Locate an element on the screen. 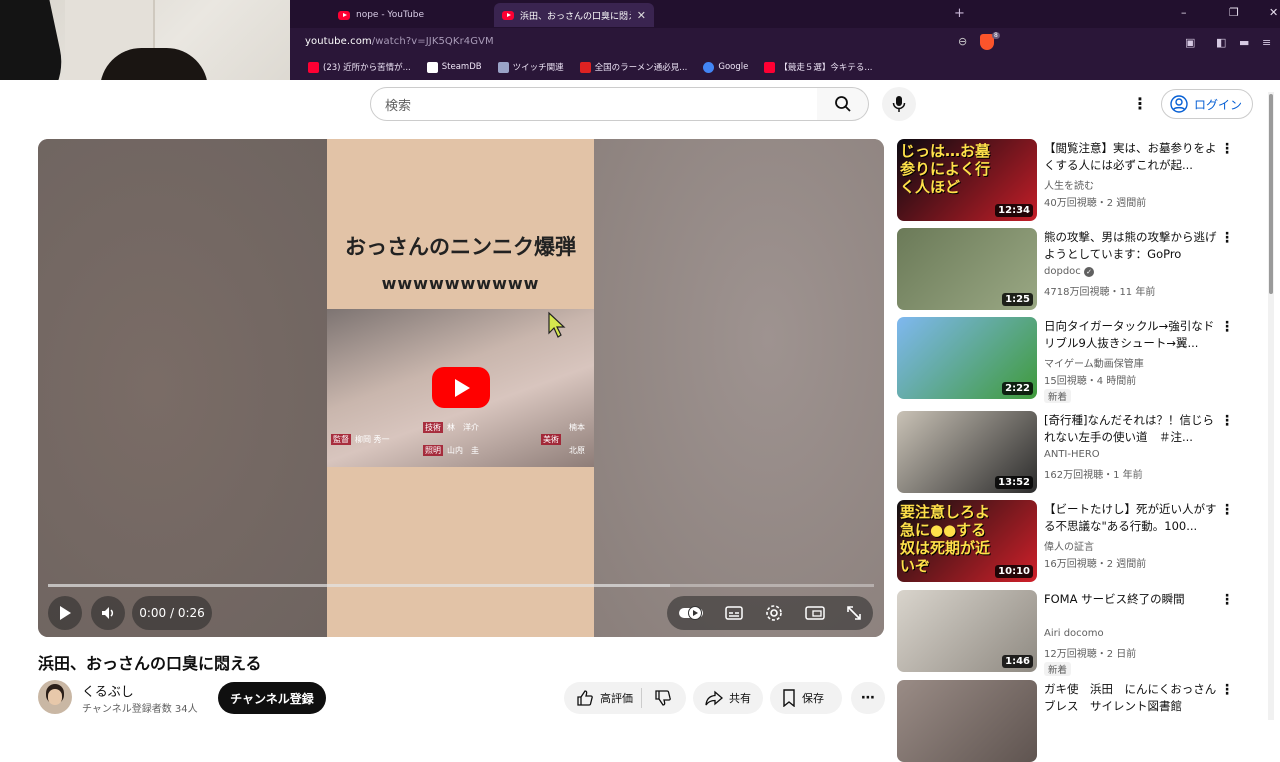  bookmark-label: Google is located at coordinates (733, 67).